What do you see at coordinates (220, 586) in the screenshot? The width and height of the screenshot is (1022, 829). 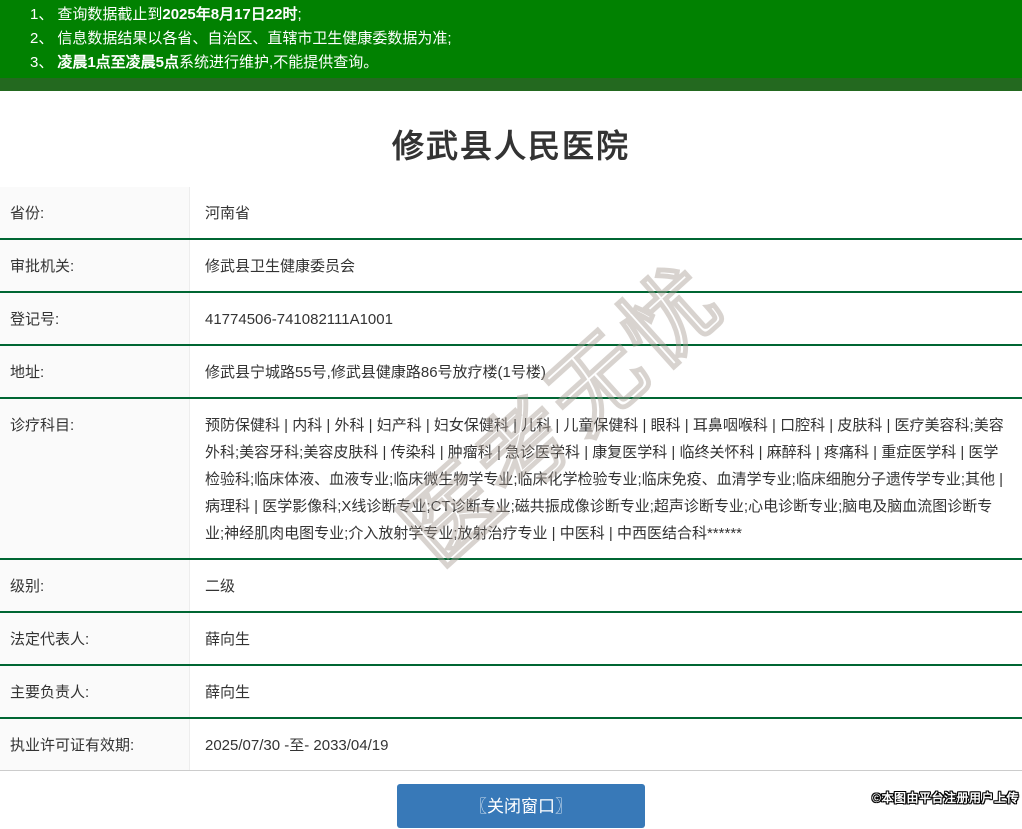 I see `row-value: 二级` at bounding box center [220, 586].